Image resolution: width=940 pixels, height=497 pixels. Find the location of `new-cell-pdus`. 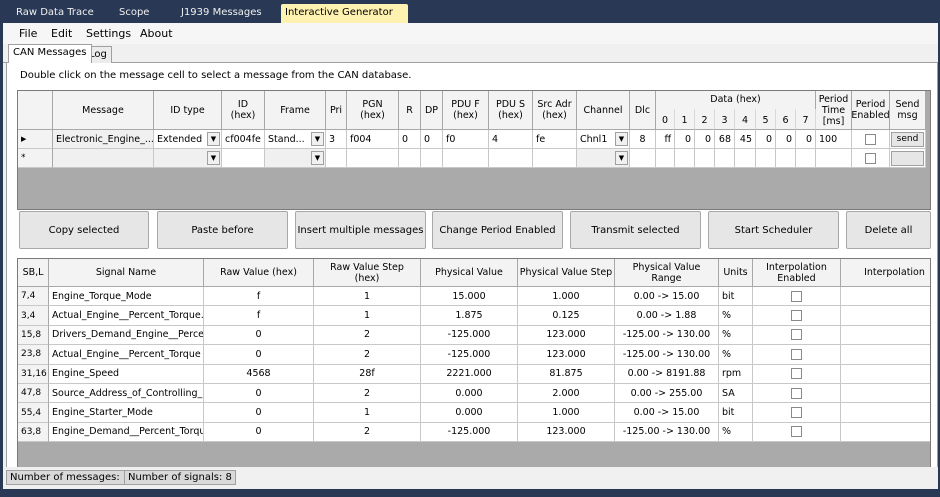

new-cell-pdus is located at coordinates (511, 158).